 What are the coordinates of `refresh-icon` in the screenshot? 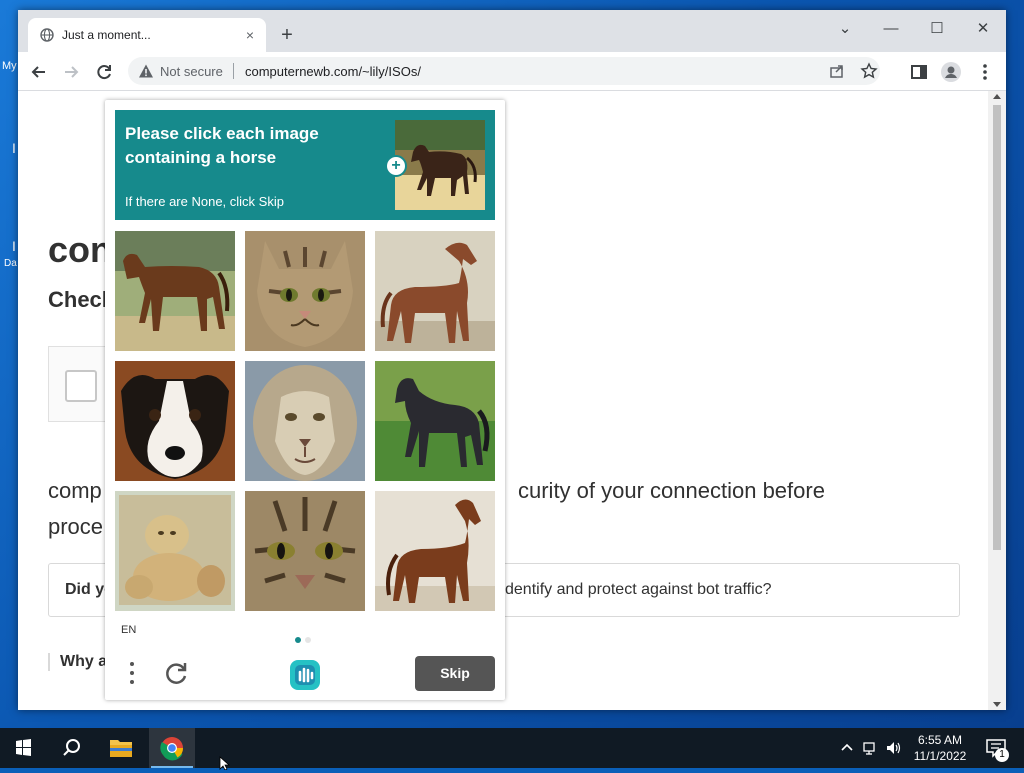 It's located at (176, 673).